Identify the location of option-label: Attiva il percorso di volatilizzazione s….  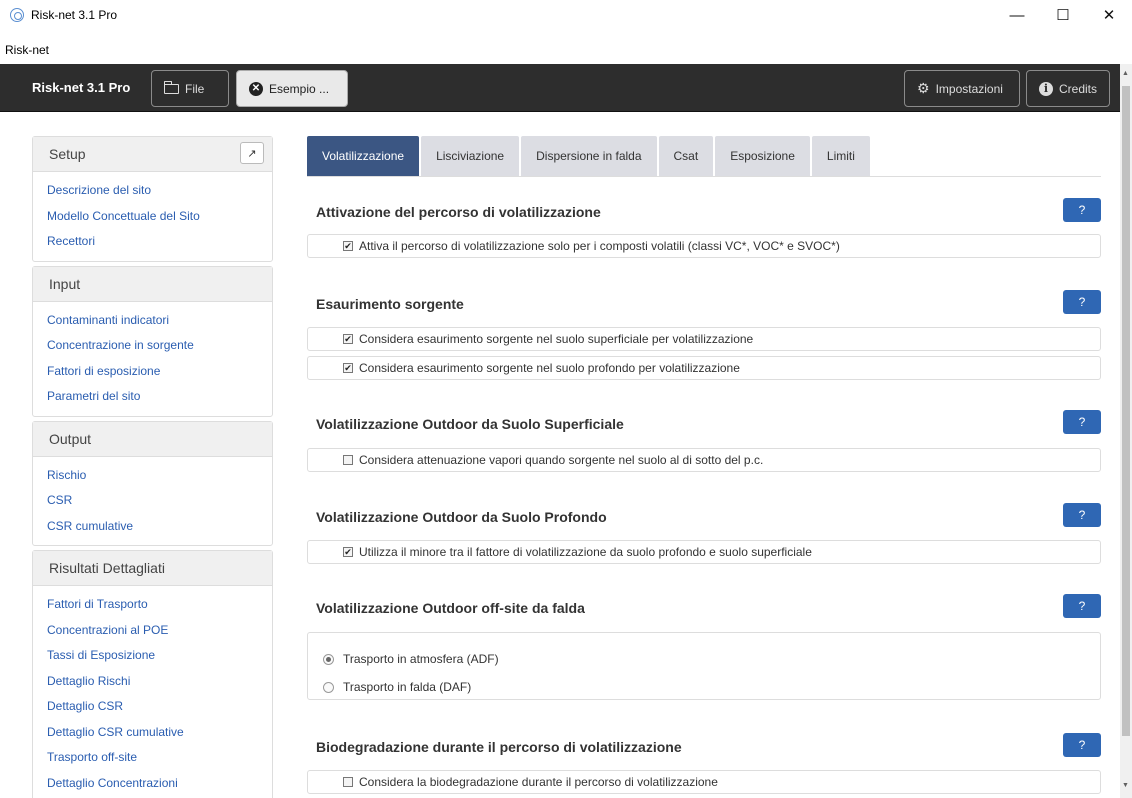
(599, 246).